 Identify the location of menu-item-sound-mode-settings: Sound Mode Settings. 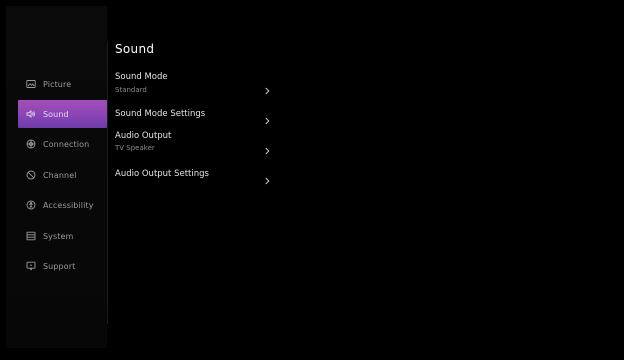
(193, 114).